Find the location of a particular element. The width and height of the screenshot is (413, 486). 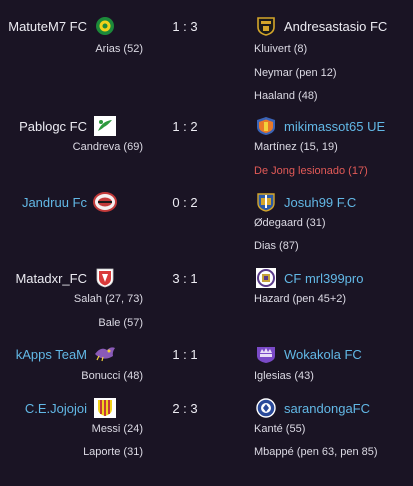

away-scorer: Hazard (pen 45+2) is located at coordinates (300, 299).